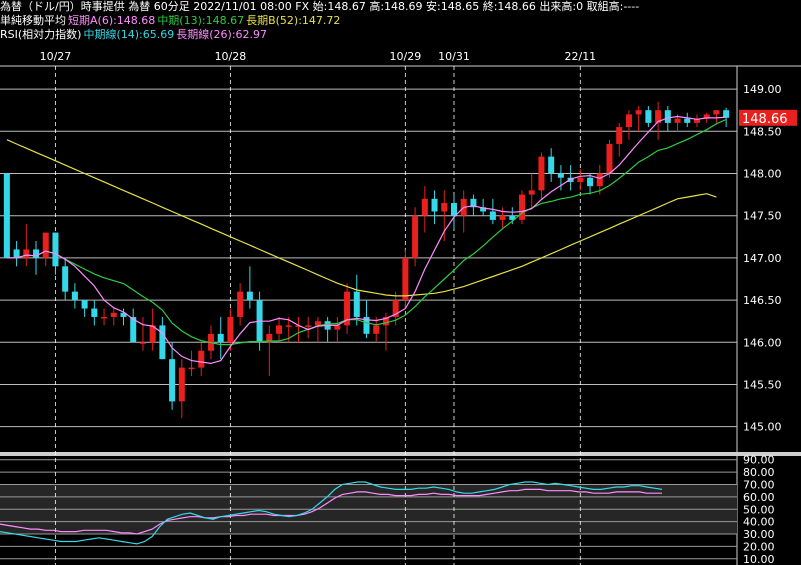  Describe the element at coordinates (759, 559) in the screenshot. I see `rsi-tick-label: 10.00` at that location.